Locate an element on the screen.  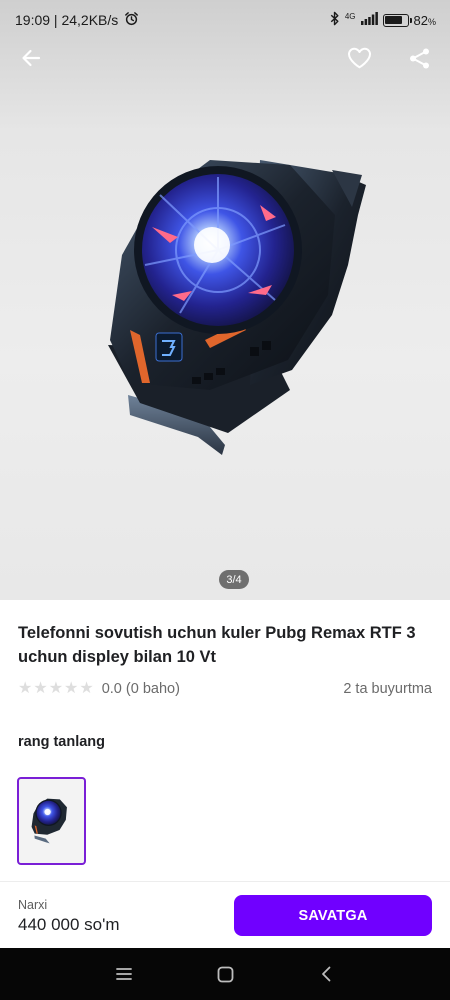
rating-text: 0.0 (0 baho) is located at coordinates (140, 689).